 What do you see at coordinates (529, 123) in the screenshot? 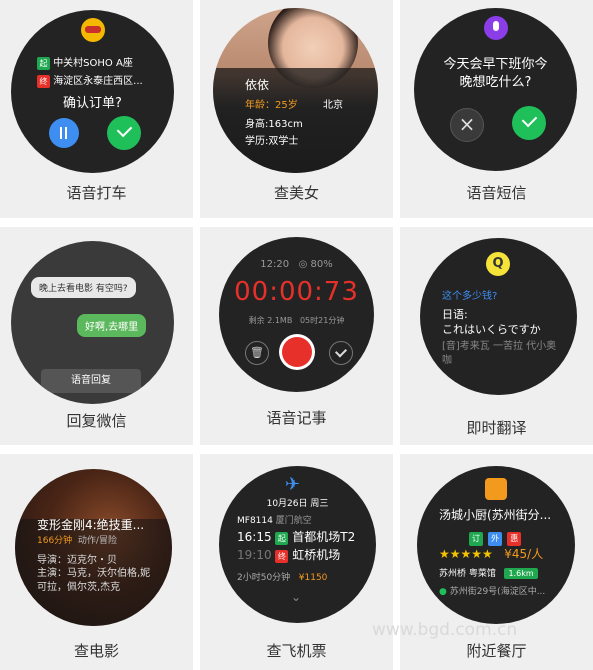
I see `send-button` at bounding box center [529, 123].